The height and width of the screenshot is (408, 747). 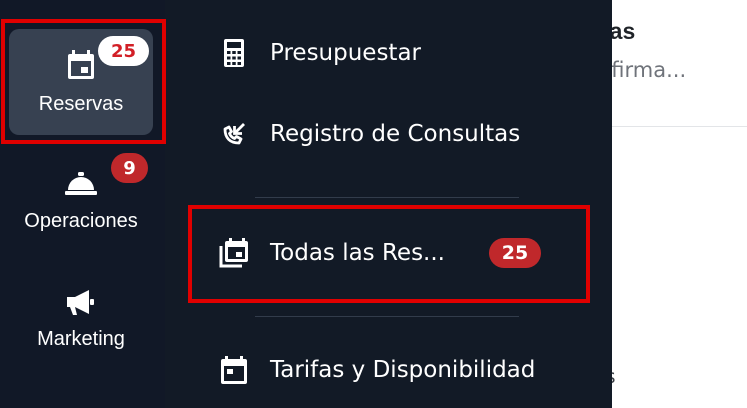 I want to click on sidebar-item-label: Operaciones, so click(x=81, y=221).